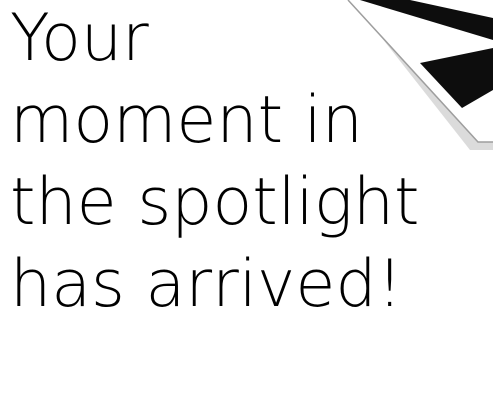  What do you see at coordinates (206, 284) in the screenshot?
I see `headline-line-4: has arrived!` at bounding box center [206, 284].